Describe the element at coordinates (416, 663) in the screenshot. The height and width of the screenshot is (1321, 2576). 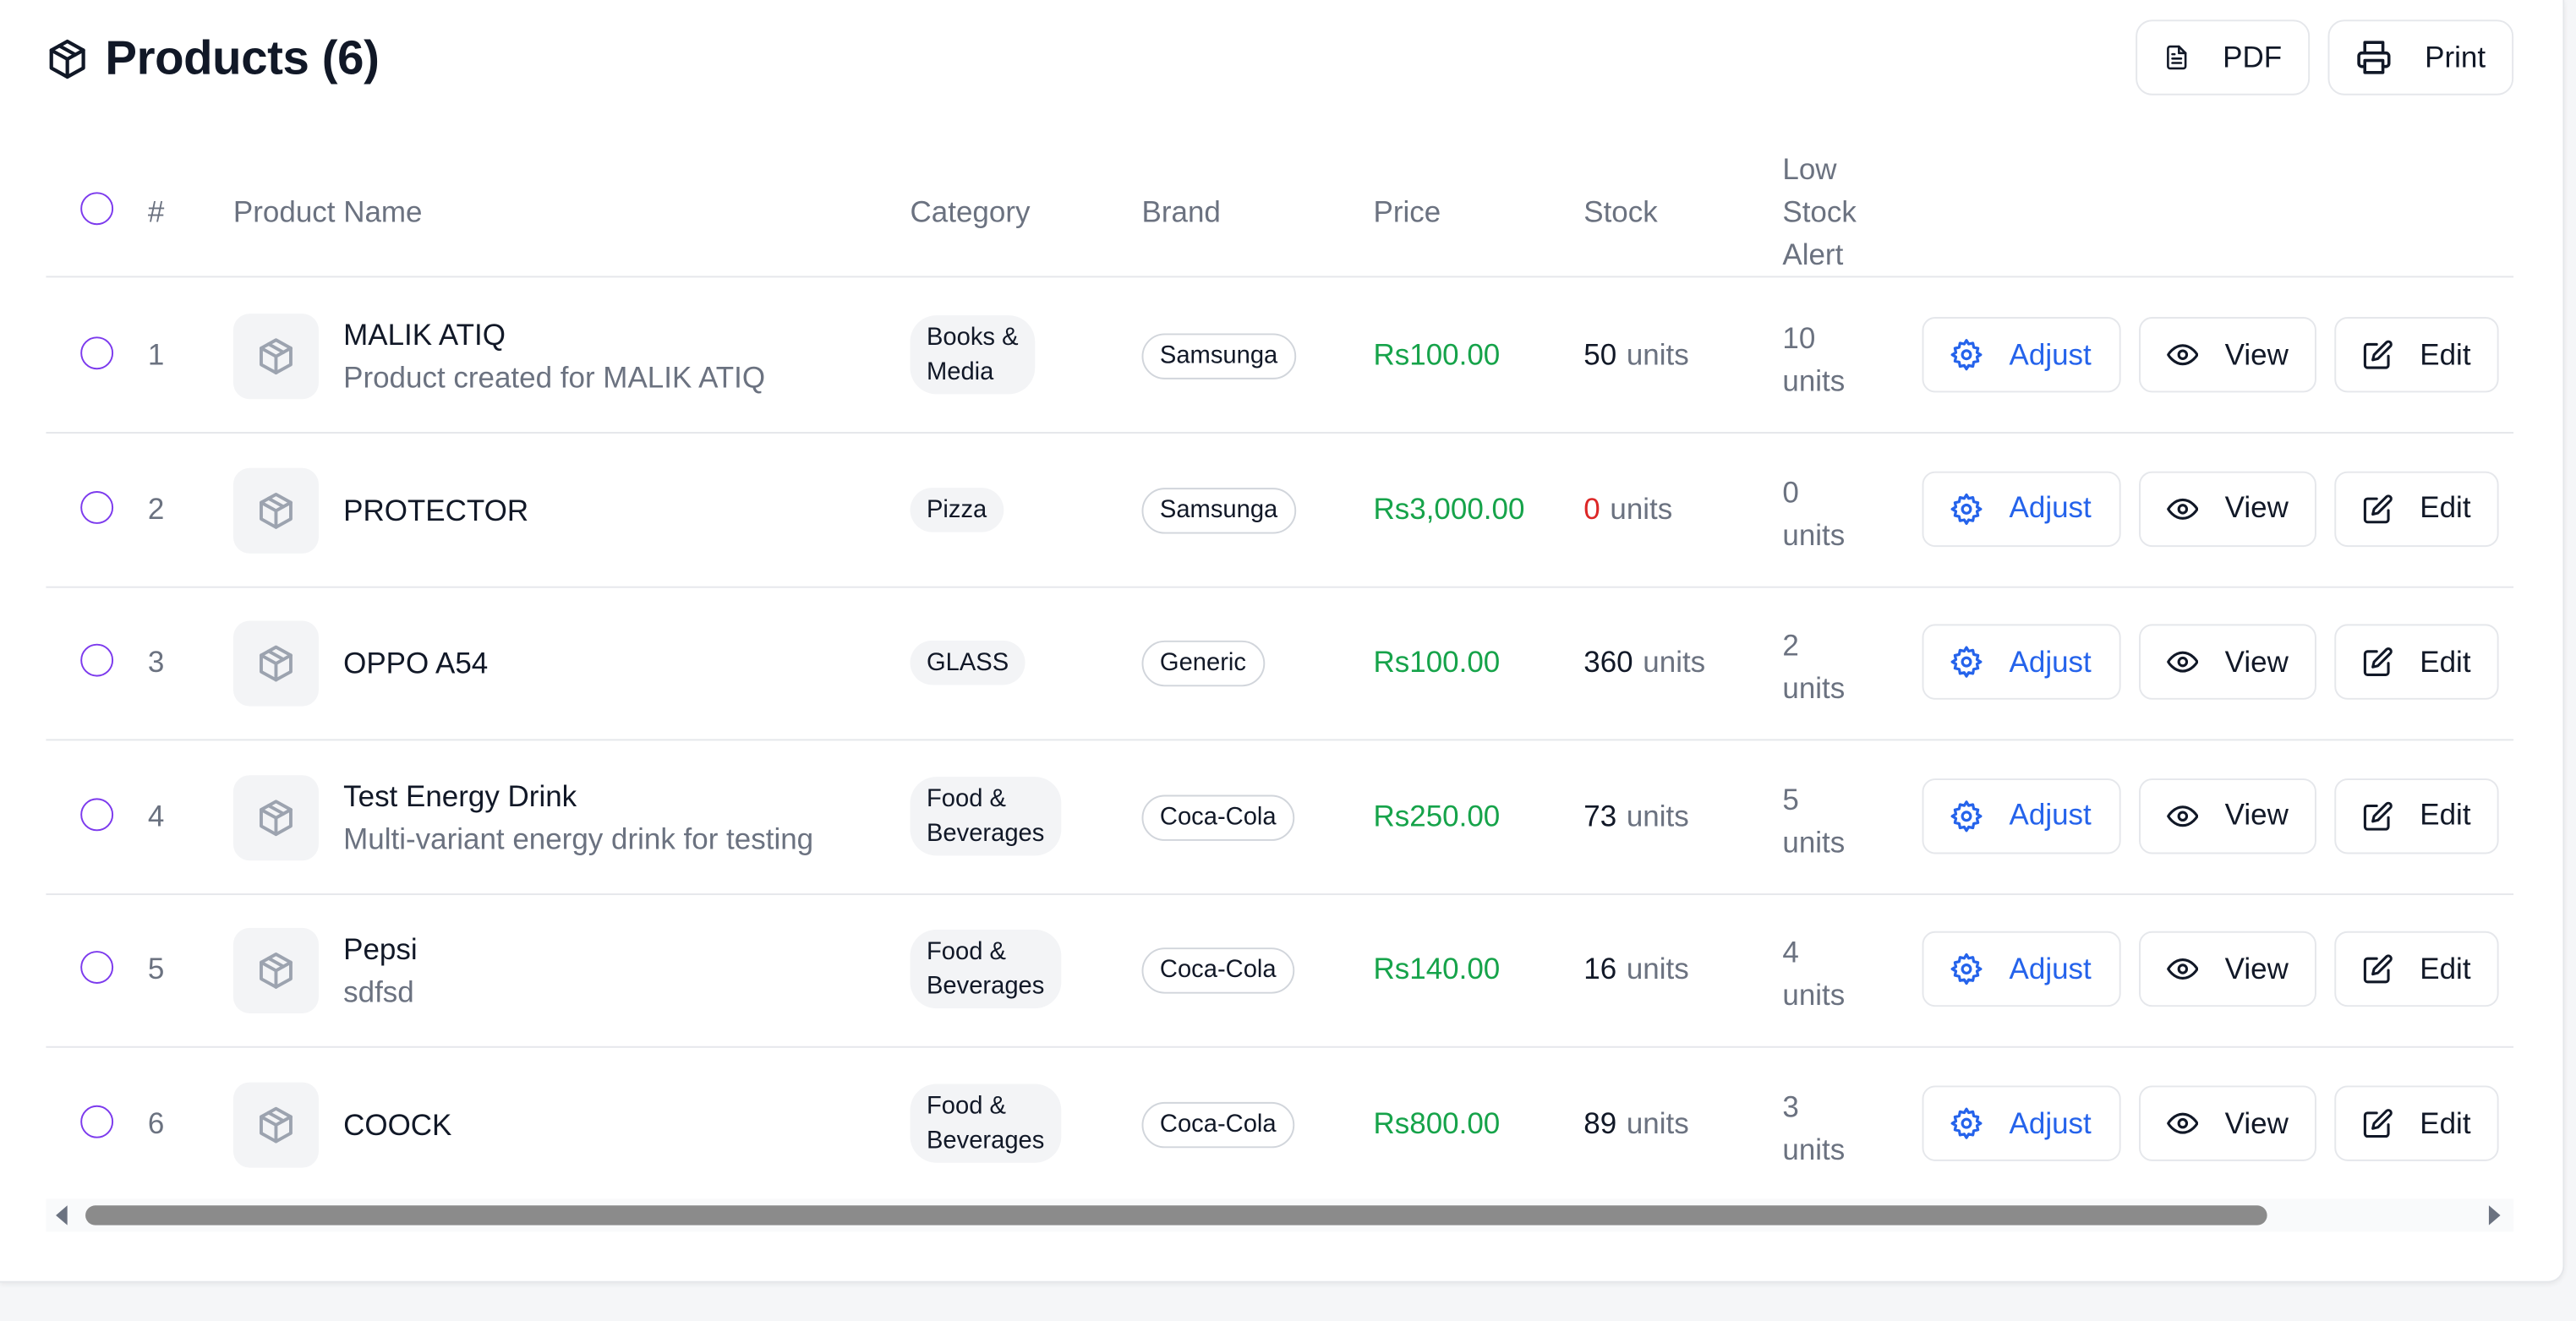
I see `product-name: OPPO A54` at that location.